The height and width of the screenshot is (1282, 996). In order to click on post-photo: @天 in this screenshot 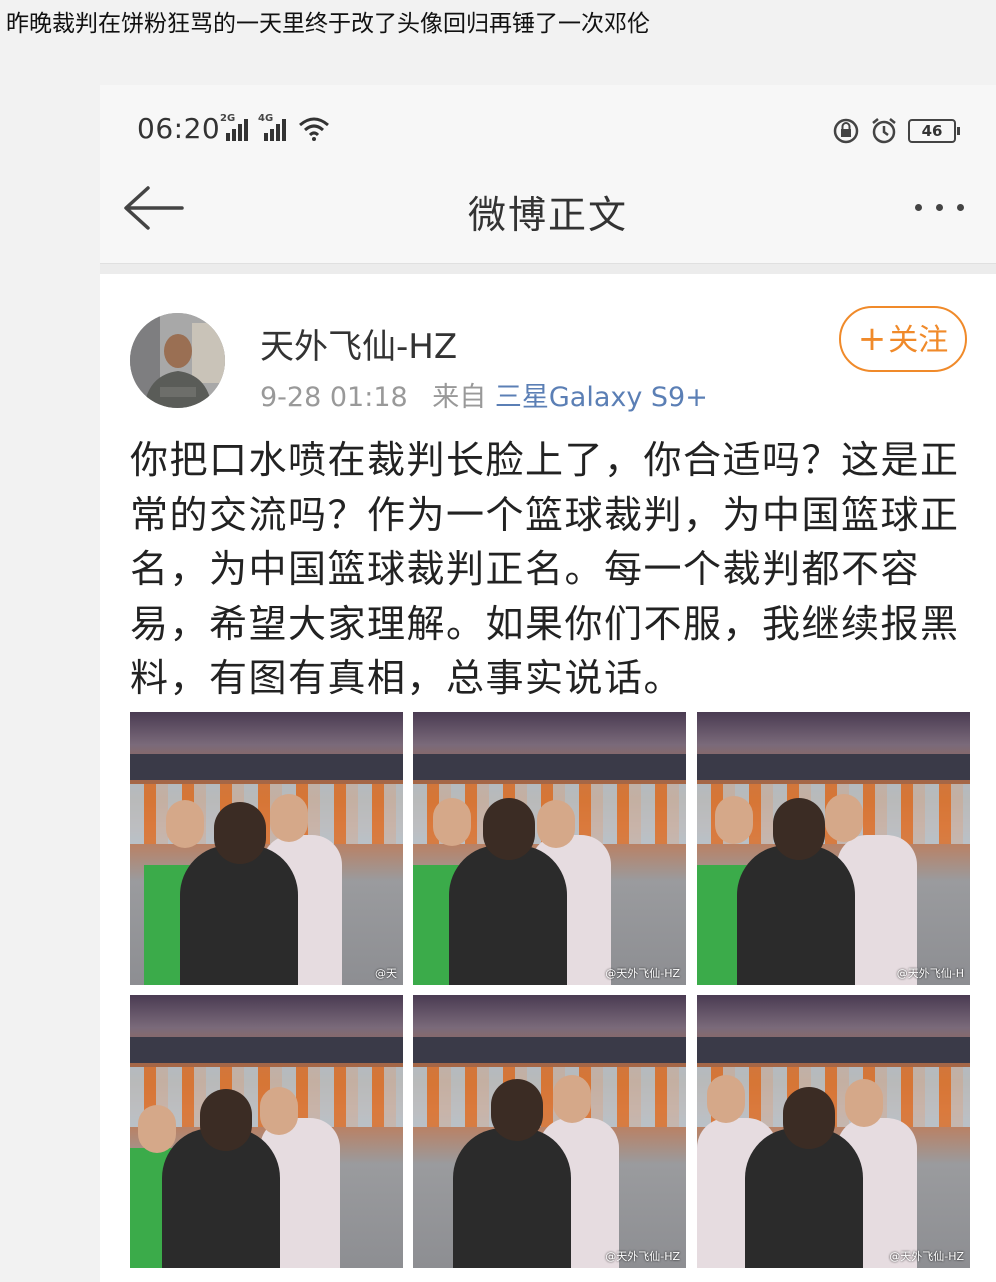, I will do `click(266, 848)`.